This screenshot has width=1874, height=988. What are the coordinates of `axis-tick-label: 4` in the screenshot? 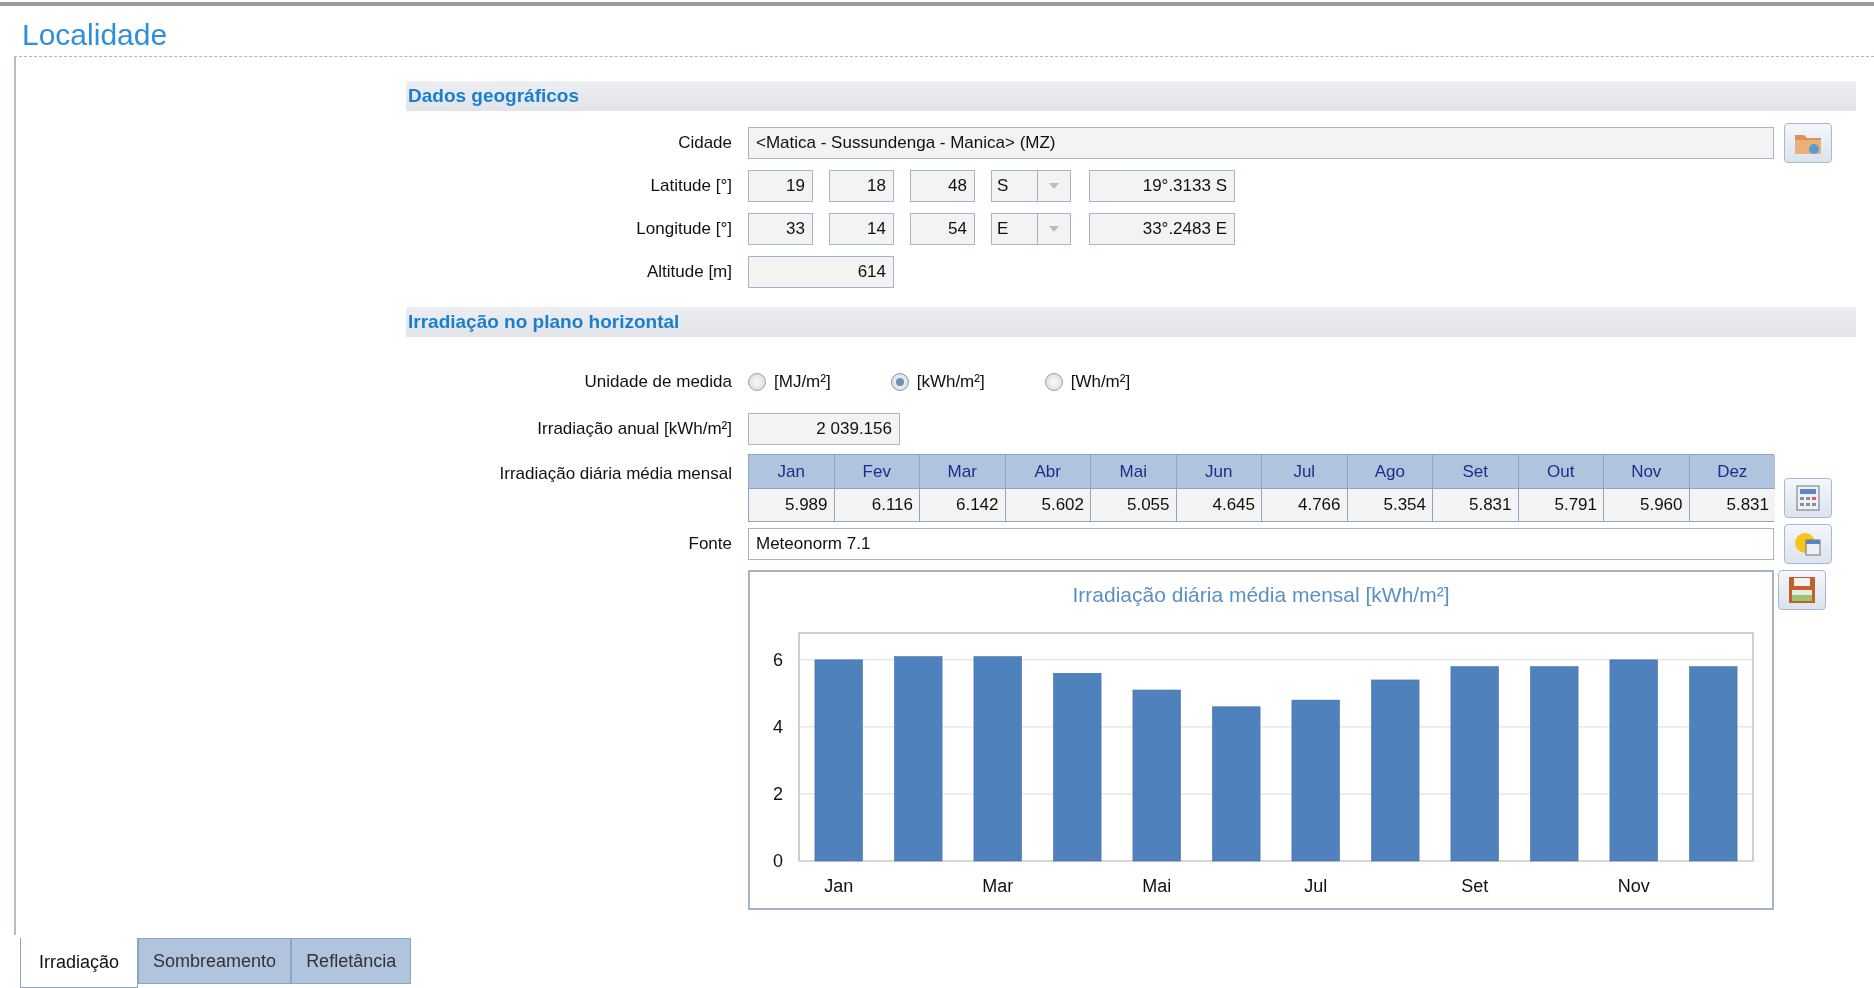 It's located at (778, 726).